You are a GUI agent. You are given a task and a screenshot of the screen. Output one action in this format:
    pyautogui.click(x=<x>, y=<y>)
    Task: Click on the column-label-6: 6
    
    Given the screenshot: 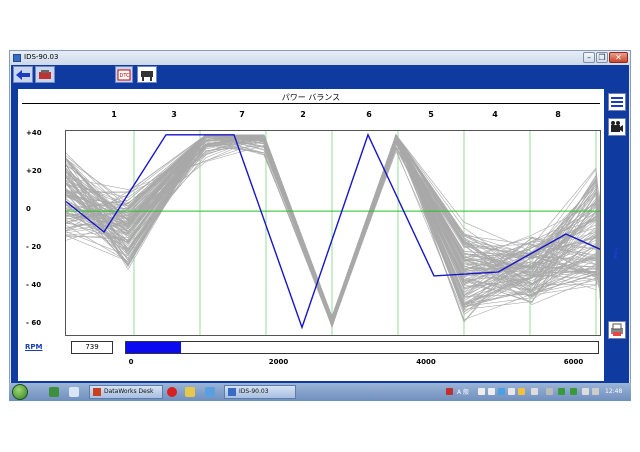 What is the action you would take?
    pyautogui.click(x=369, y=114)
    